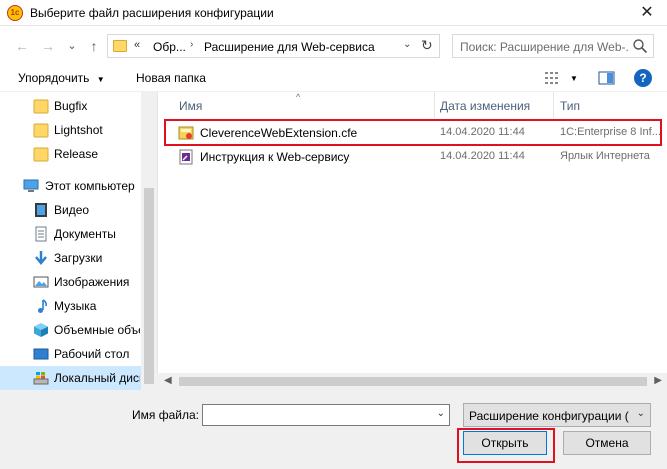 The image size is (667, 469). What do you see at coordinates (574, 78) in the screenshot?
I see `view-dropdown-icon: ▼` at bounding box center [574, 78].